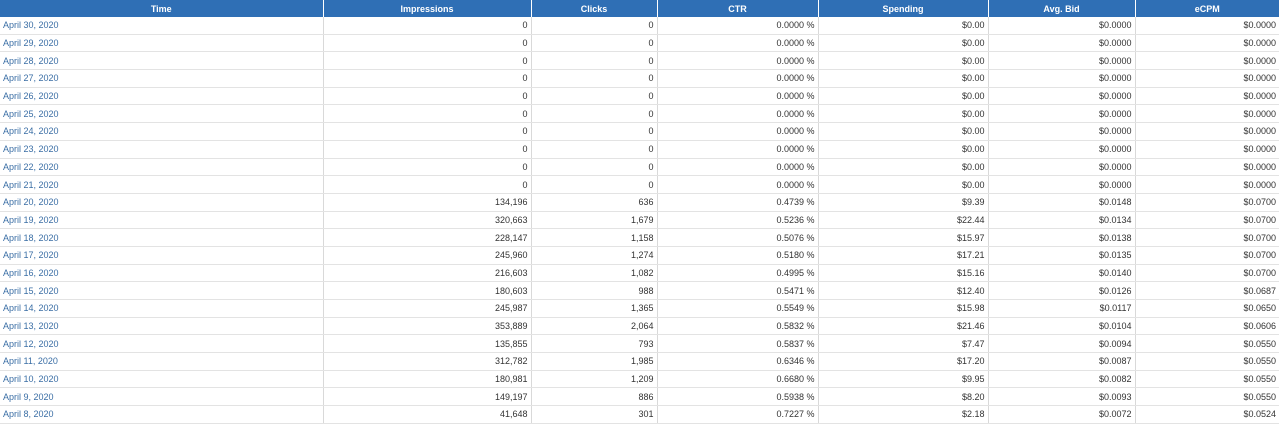 The height and width of the screenshot is (428, 1280). I want to click on ctr-cell: 0.6680 %, so click(738, 379).